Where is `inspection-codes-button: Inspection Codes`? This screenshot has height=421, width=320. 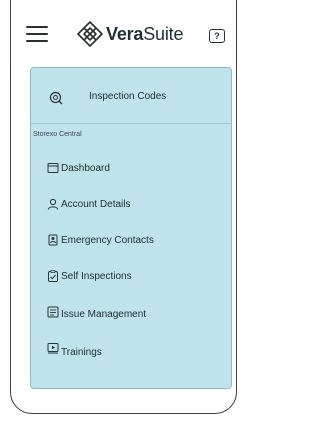
inspection-codes-button: Inspection Codes is located at coordinates (131, 96).